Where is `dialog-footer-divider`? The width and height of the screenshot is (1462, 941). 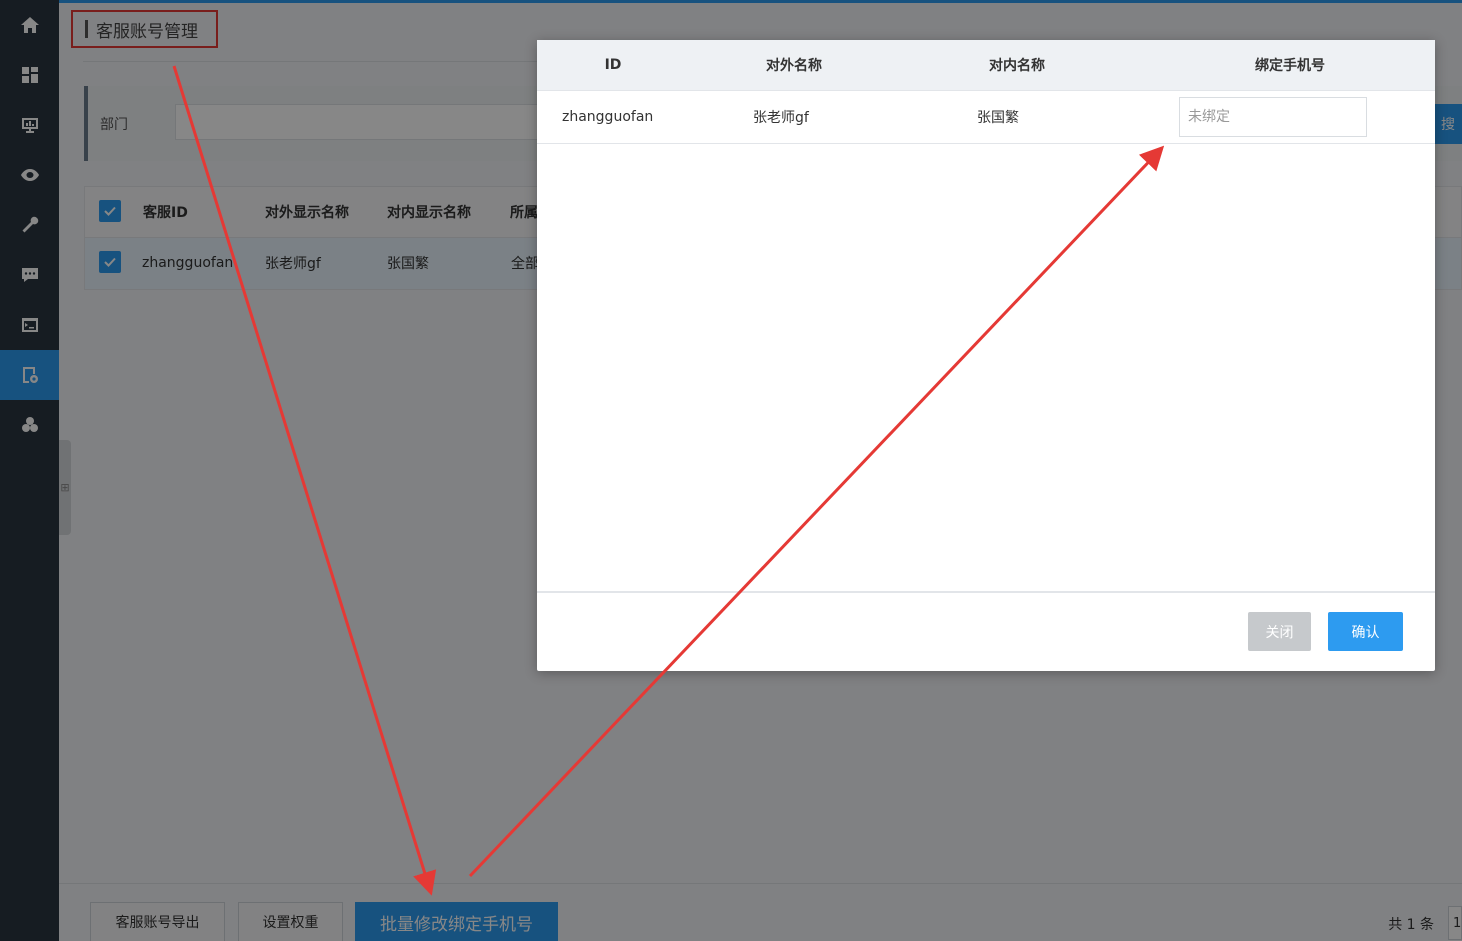
dialog-footer-divider is located at coordinates (986, 592).